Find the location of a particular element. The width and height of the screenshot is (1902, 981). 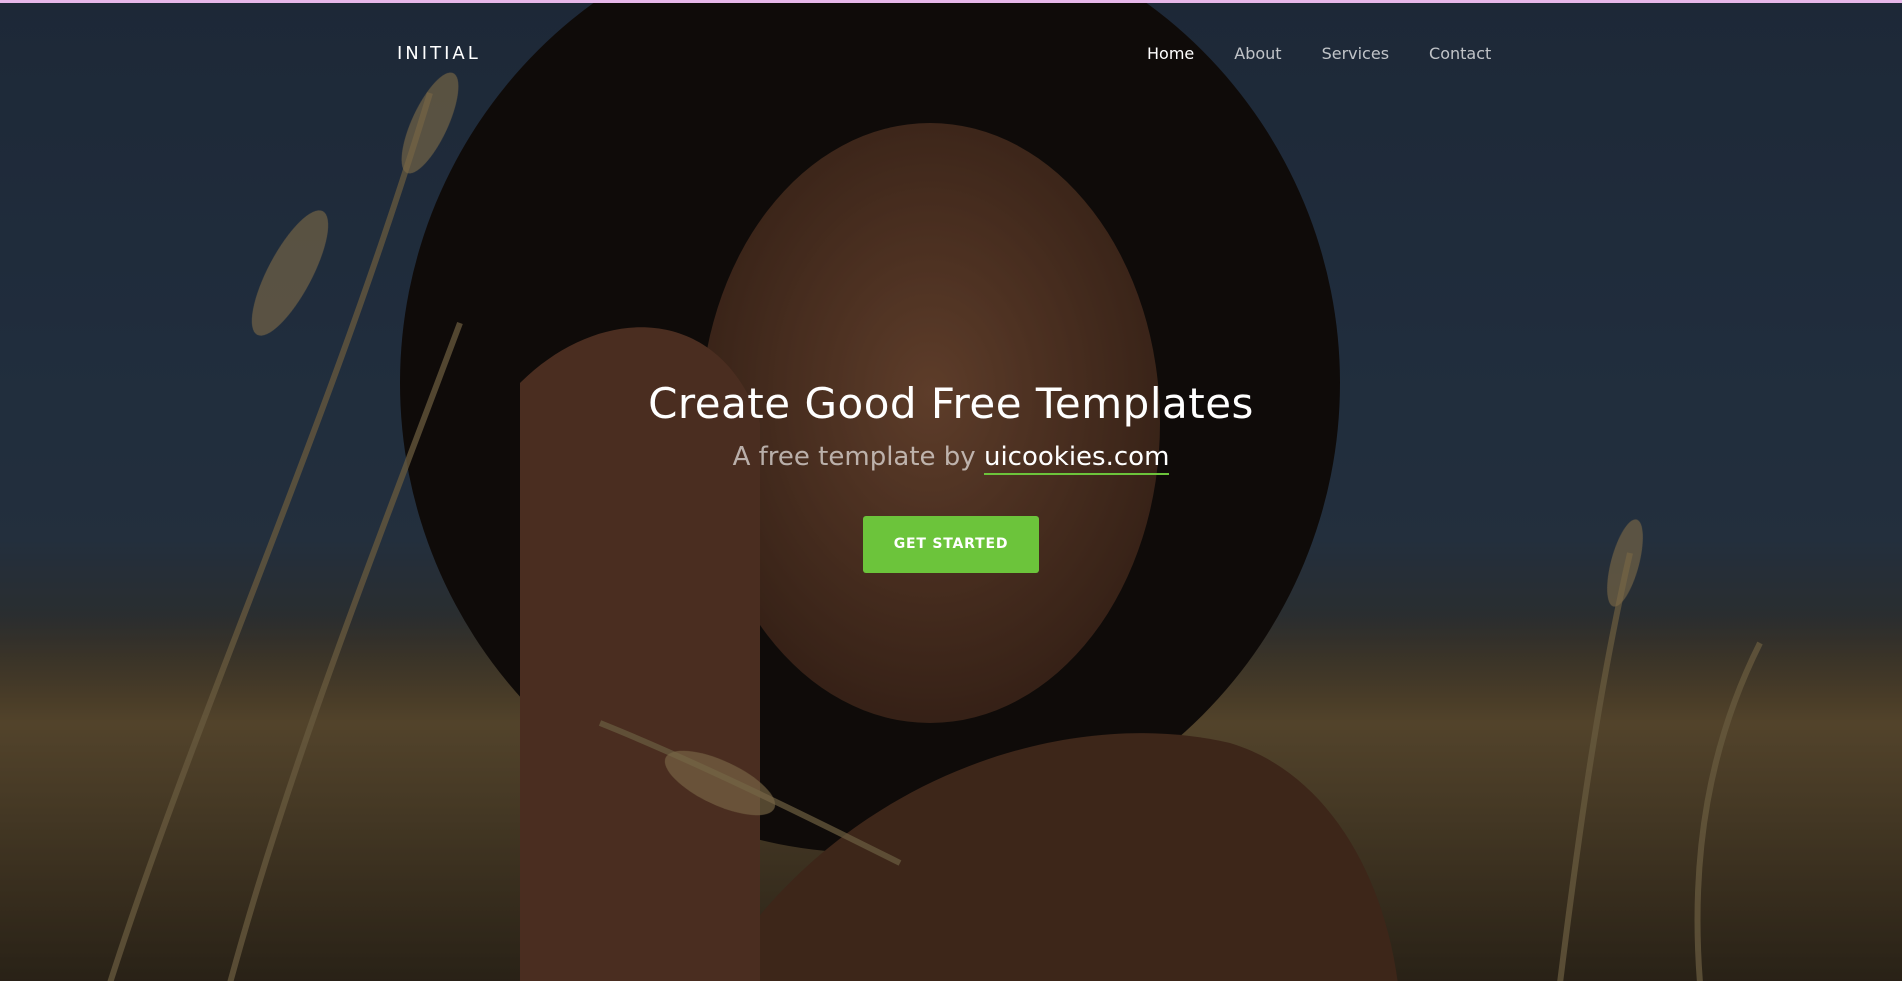

get-started-button: GET STARTED is located at coordinates (951, 544).